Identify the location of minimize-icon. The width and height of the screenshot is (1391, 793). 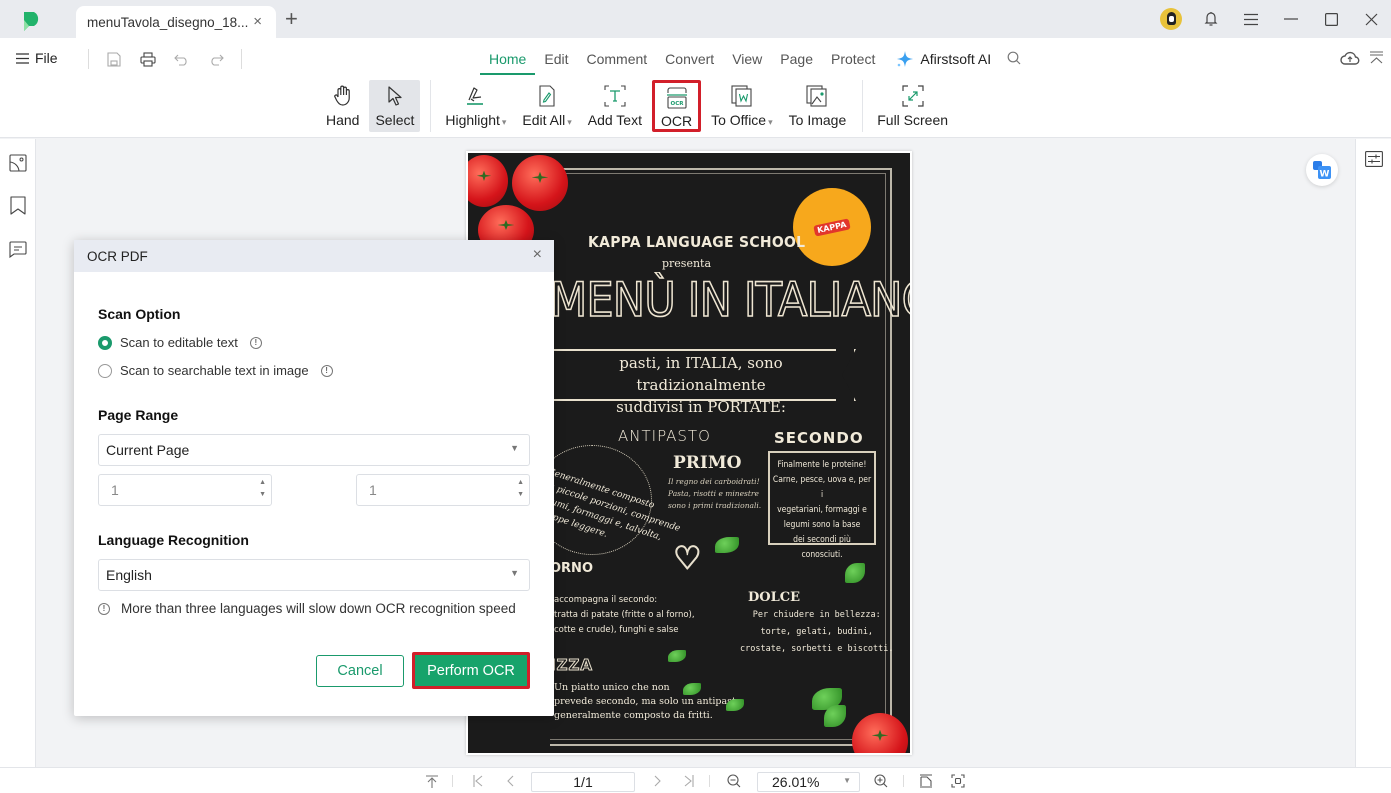
(1291, 19).